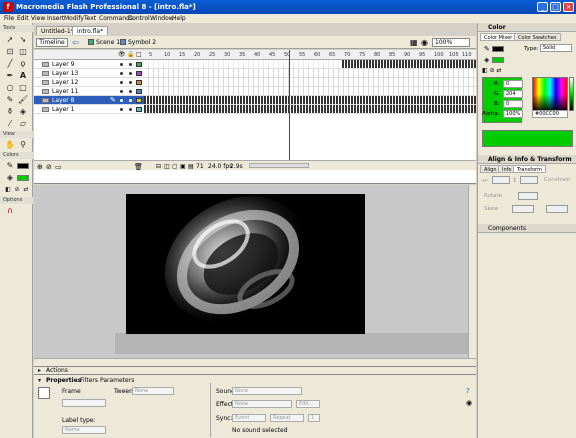 This screenshot has height=438, width=576. Describe the element at coordinates (52, 42) in the screenshot. I see `timeline-toggle-button: Timeline` at that location.